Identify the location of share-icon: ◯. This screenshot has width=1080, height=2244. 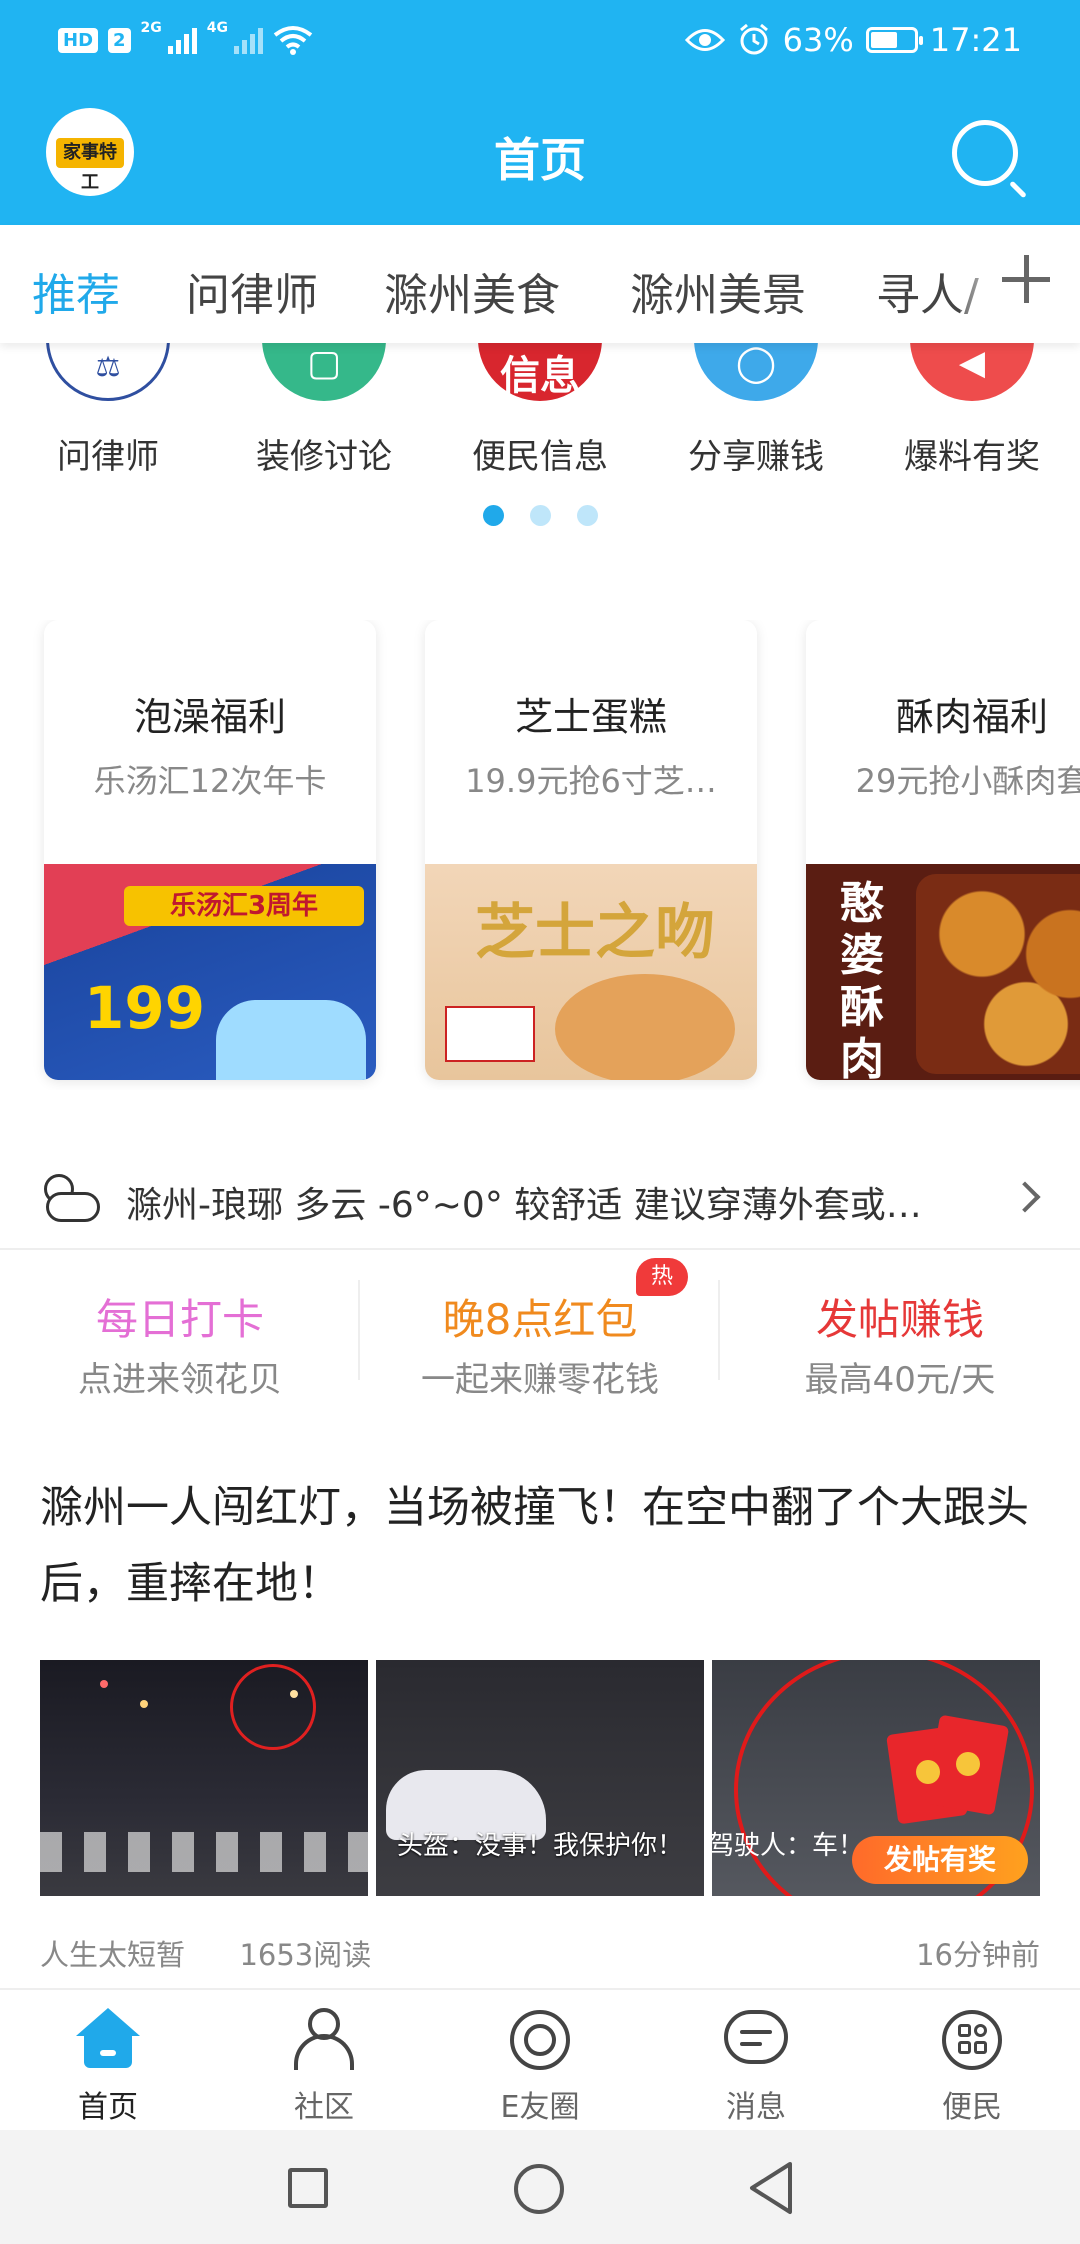
(756, 372).